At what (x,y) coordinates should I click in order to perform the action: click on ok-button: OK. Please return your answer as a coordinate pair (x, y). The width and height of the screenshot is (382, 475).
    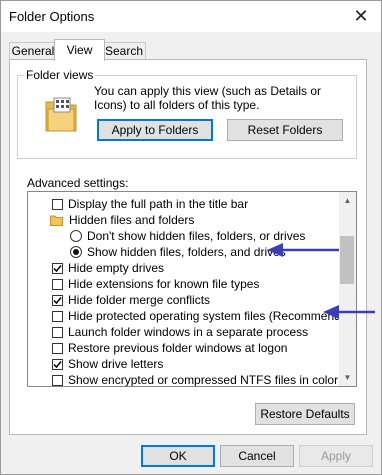
    Looking at the image, I should click on (178, 456).